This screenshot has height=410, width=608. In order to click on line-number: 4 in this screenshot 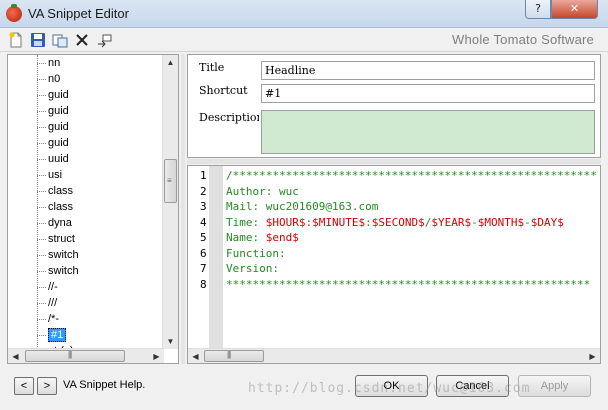, I will do `click(203, 222)`.